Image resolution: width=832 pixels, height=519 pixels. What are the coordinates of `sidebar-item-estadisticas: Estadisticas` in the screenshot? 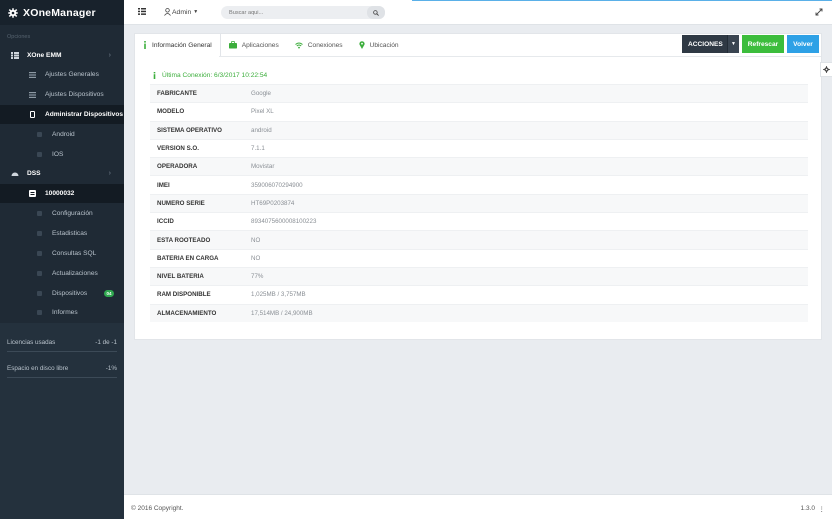 It's located at (62, 233).